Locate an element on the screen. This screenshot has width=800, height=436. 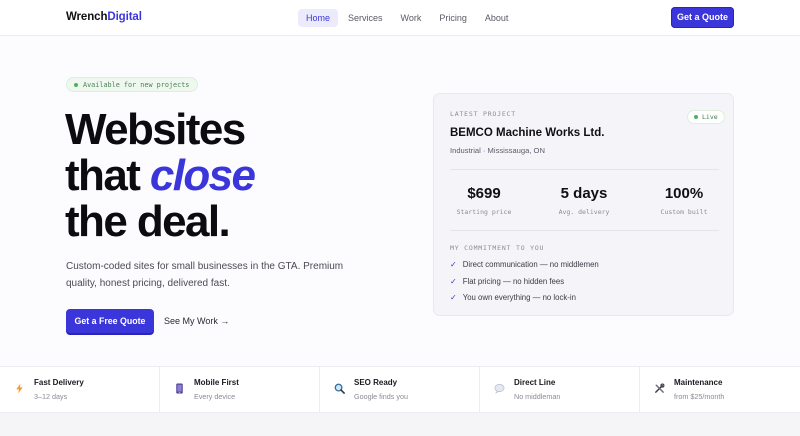
feature-subtitle: 3–12 days is located at coordinates (51, 396).